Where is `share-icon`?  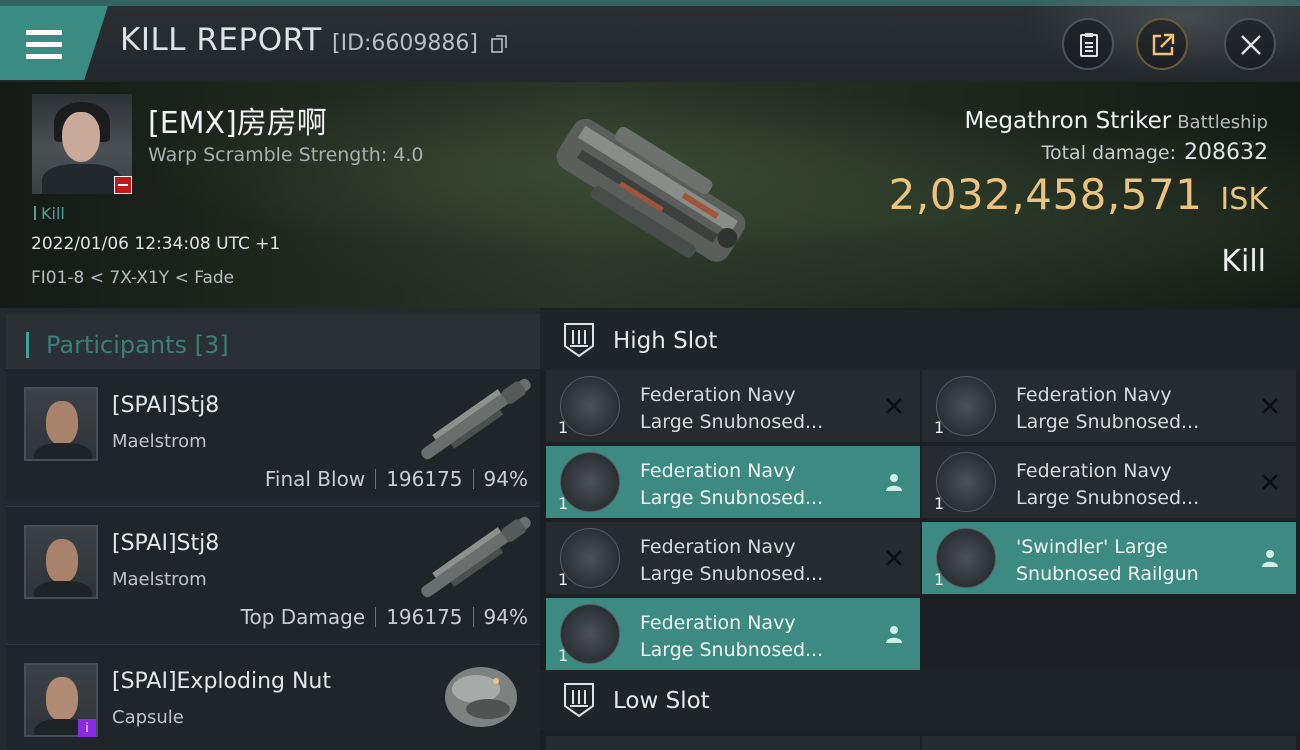
share-icon is located at coordinates (1163, 44).